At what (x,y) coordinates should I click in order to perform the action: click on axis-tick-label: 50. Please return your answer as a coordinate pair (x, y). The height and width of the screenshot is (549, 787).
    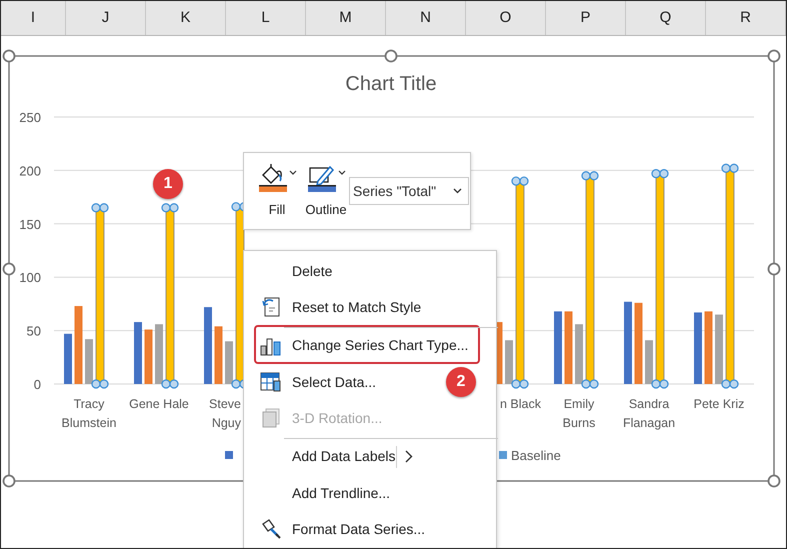
    Looking at the image, I should click on (33, 331).